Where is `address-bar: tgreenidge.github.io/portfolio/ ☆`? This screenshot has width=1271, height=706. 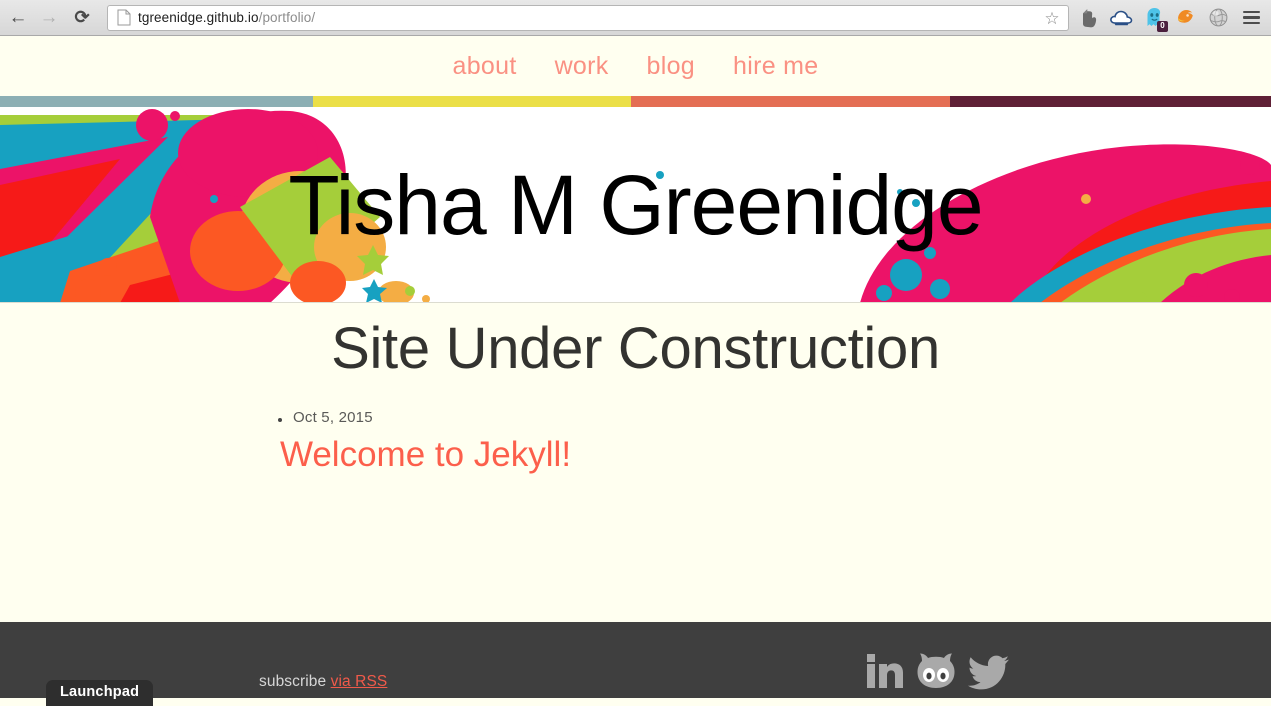
address-bar: tgreenidge.github.io/portfolio/ ☆ is located at coordinates (588, 17).